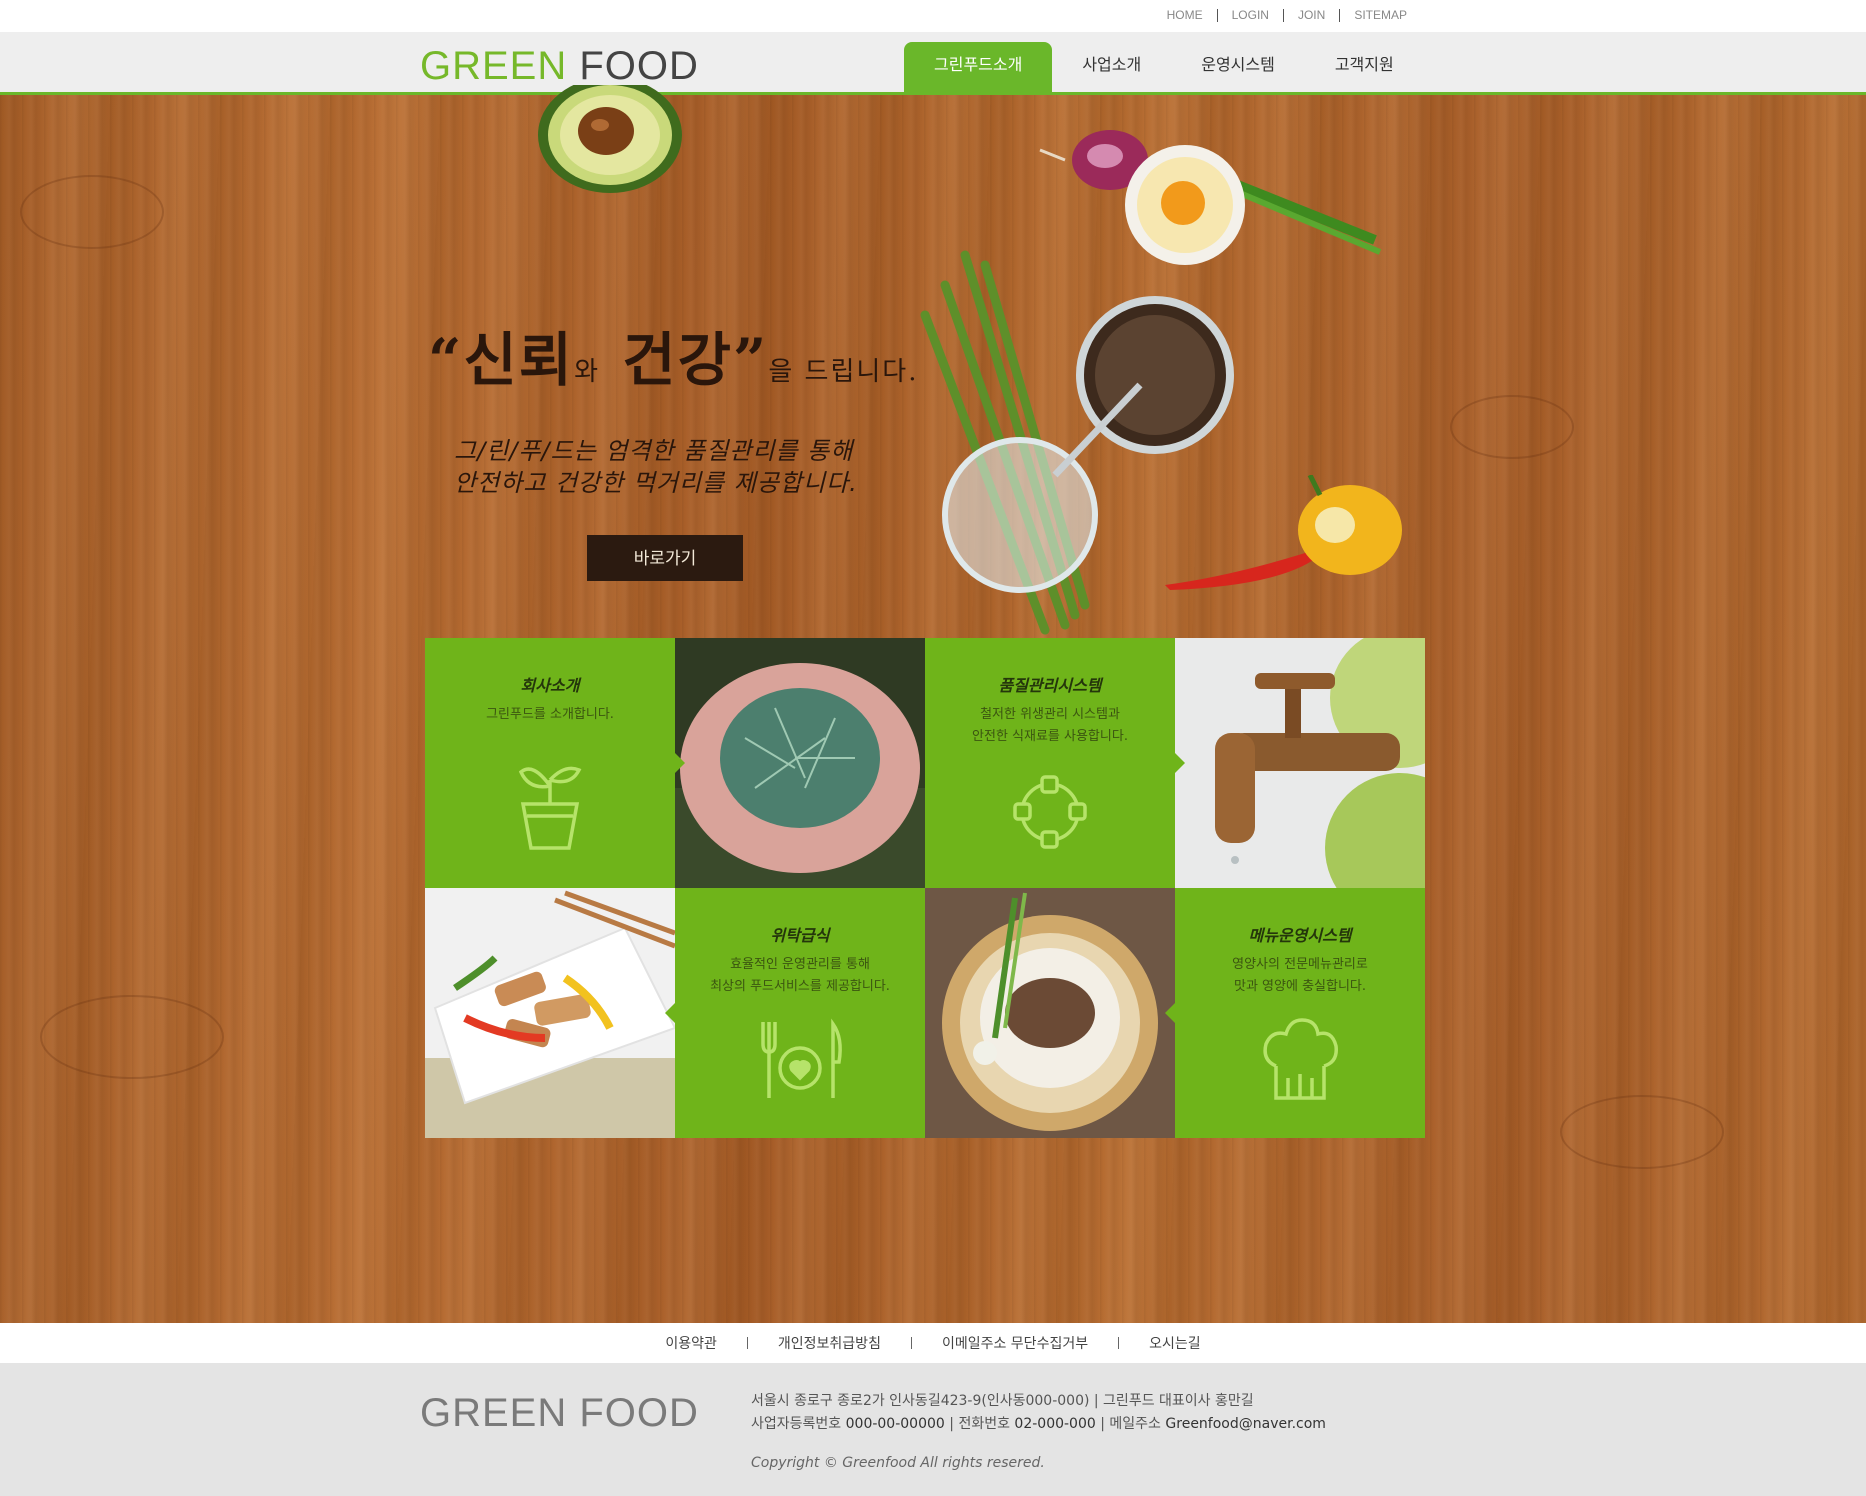 This screenshot has height=1496, width=1866. Describe the element at coordinates (796, 1424) in the screenshot. I see `biz-label: 사업자등록번호` at that location.